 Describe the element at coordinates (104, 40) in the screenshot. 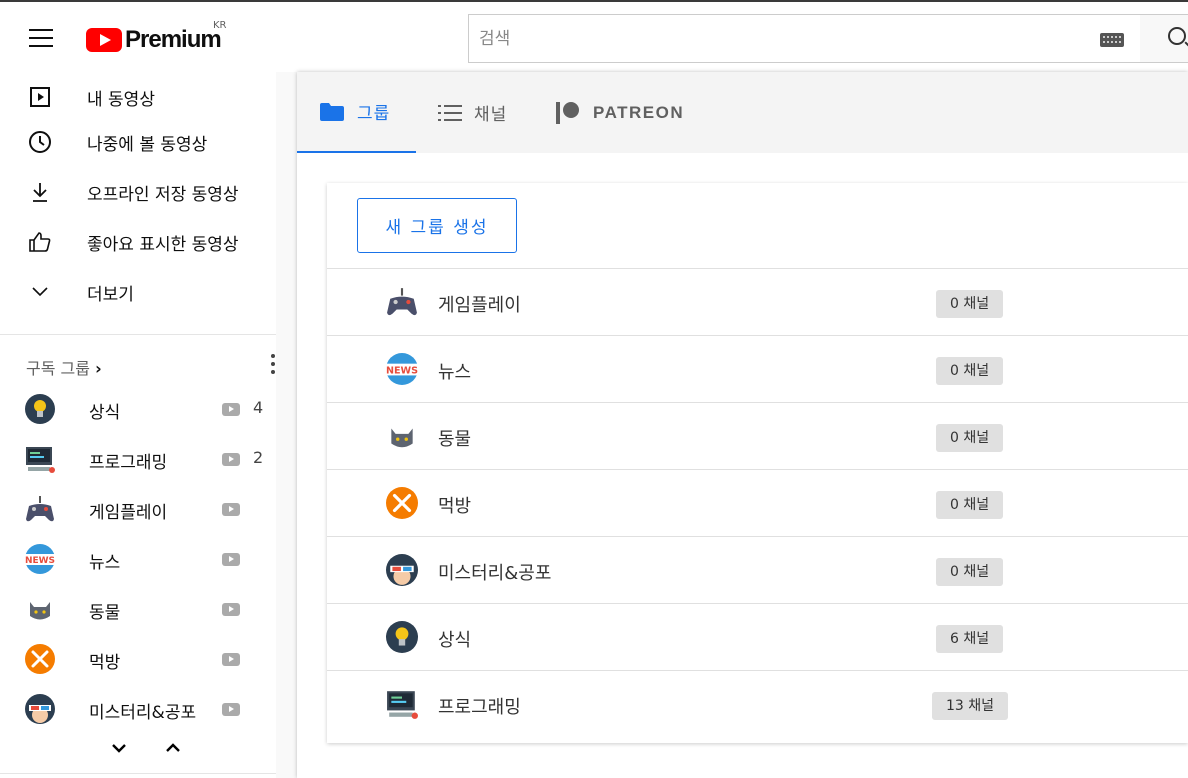

I see `youtube-play-icon` at that location.